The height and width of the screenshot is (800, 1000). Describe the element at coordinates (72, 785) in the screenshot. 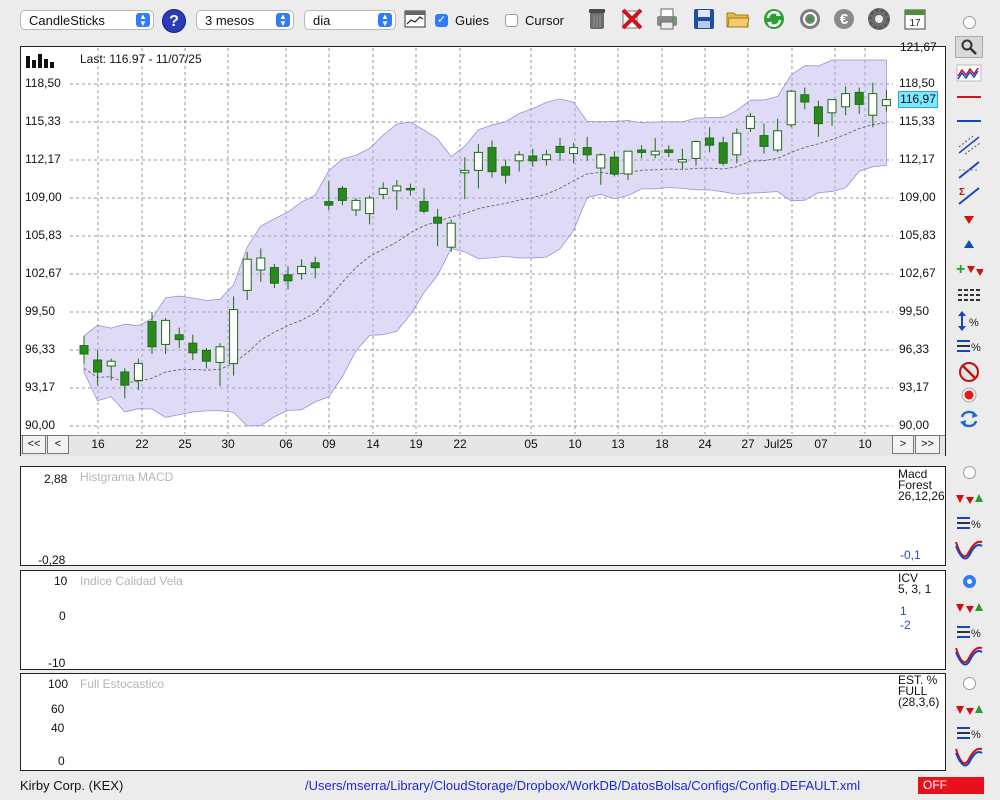

I see `company-name: Kirby Corp. (KEX)` at that location.